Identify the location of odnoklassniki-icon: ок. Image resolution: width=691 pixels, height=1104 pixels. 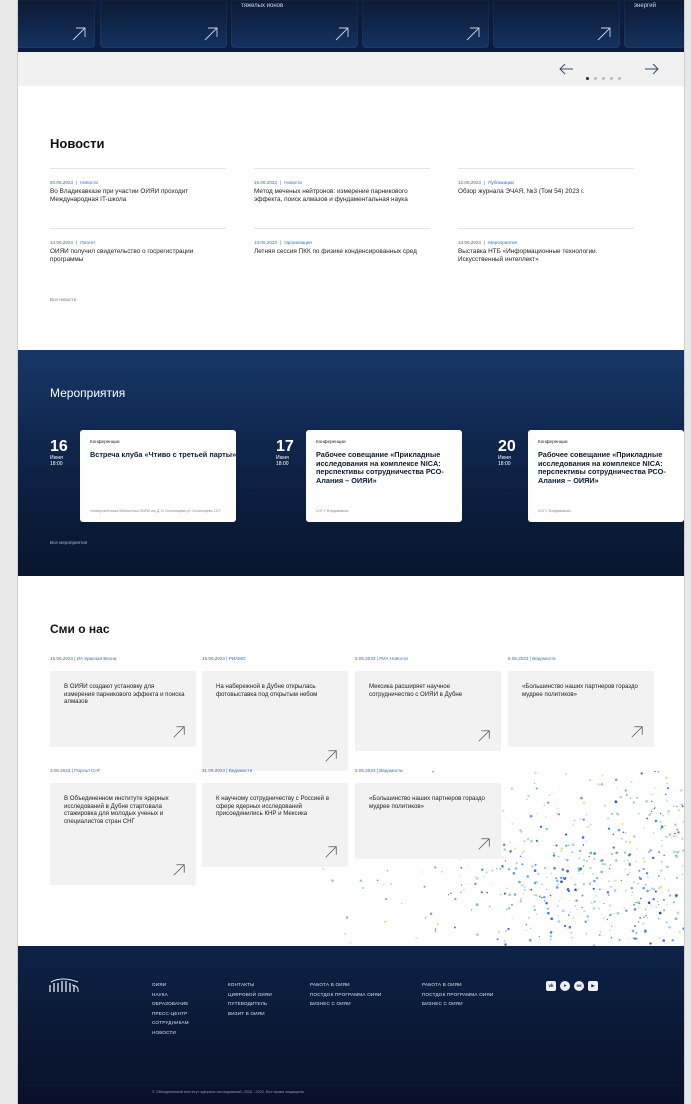
(579, 986).